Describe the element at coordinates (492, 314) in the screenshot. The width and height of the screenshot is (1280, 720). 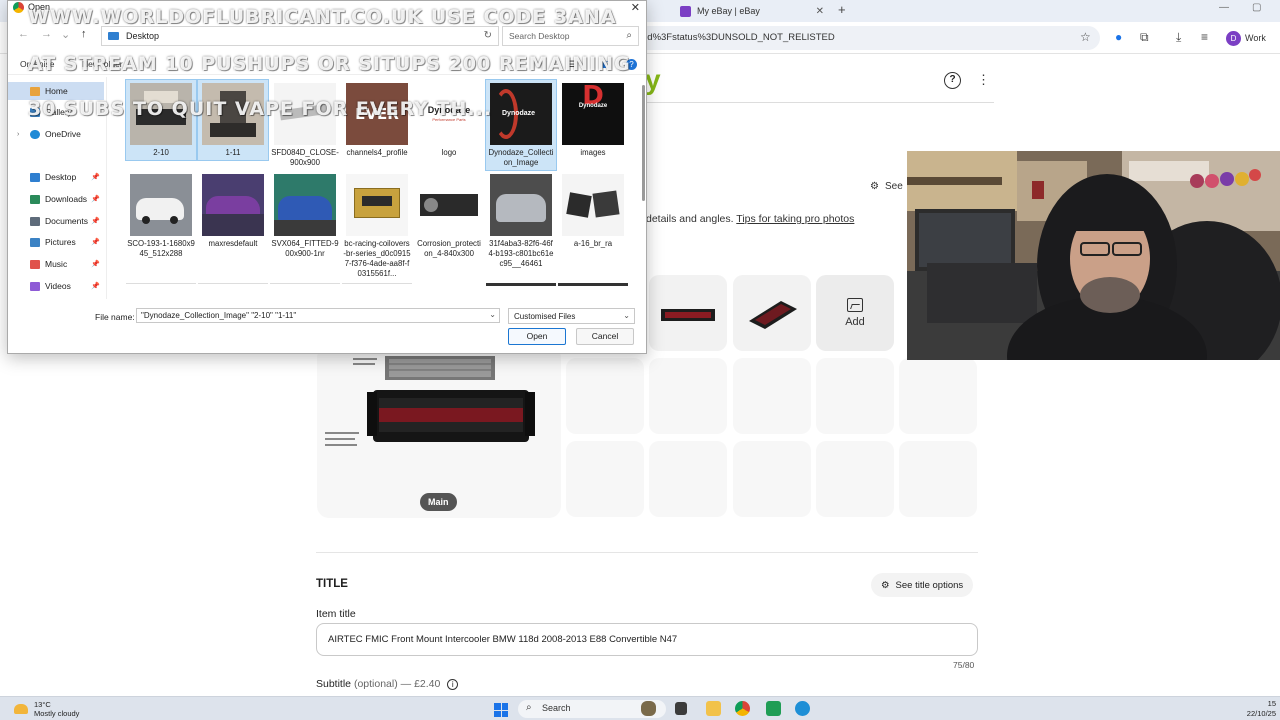
I see `chevron-down-icon: ⌄` at that location.